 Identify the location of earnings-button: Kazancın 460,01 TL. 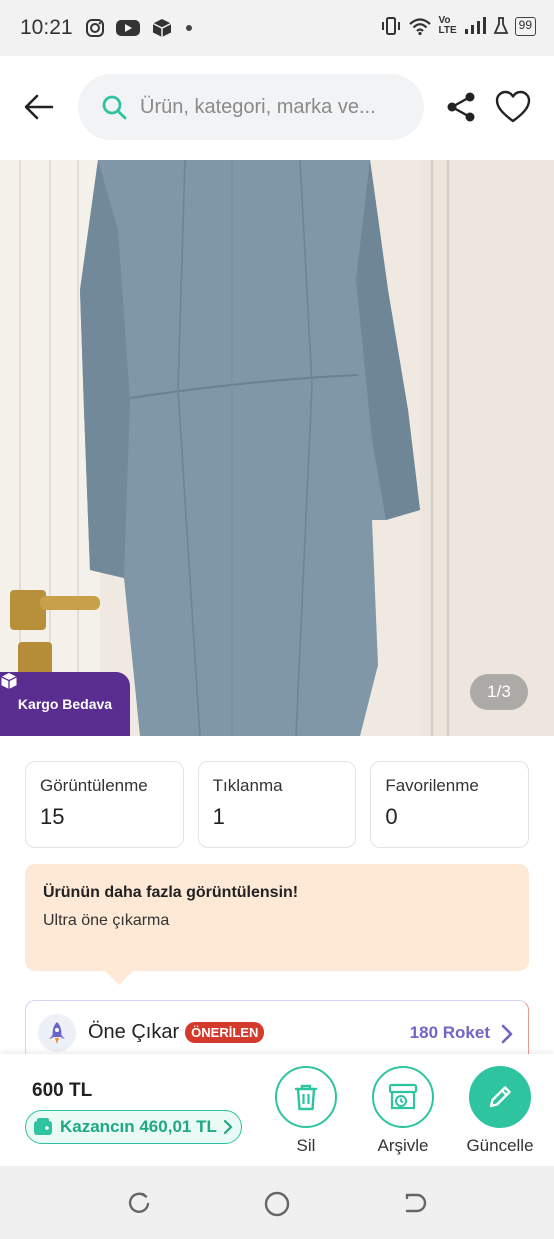
(133, 1127).